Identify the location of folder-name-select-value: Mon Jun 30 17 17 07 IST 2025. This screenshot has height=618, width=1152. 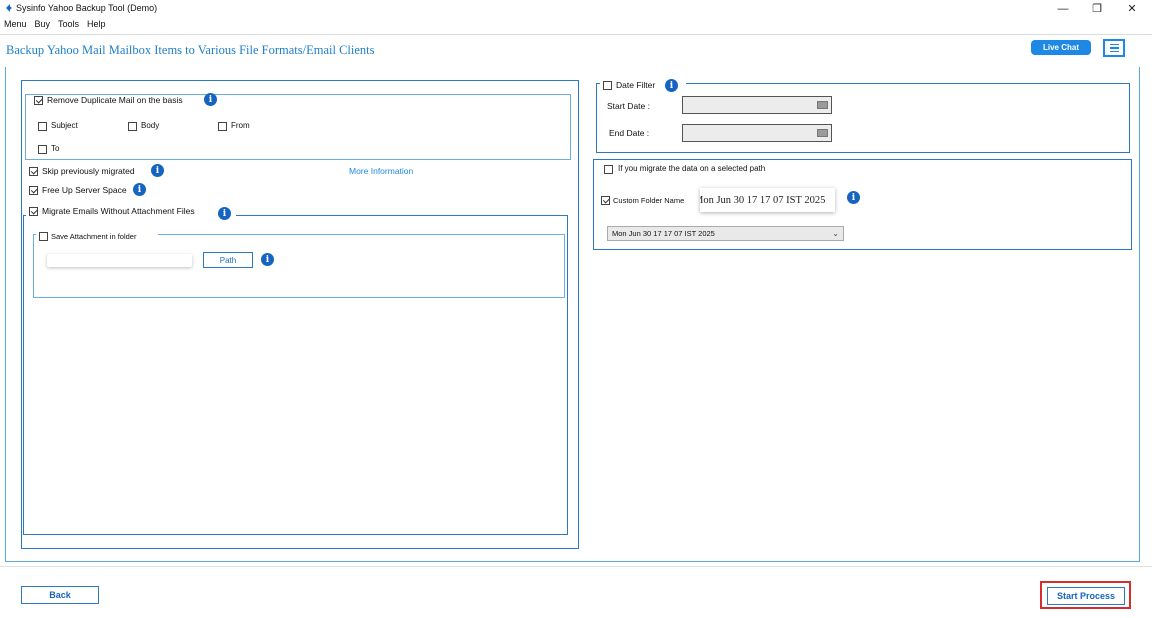
(663, 233).